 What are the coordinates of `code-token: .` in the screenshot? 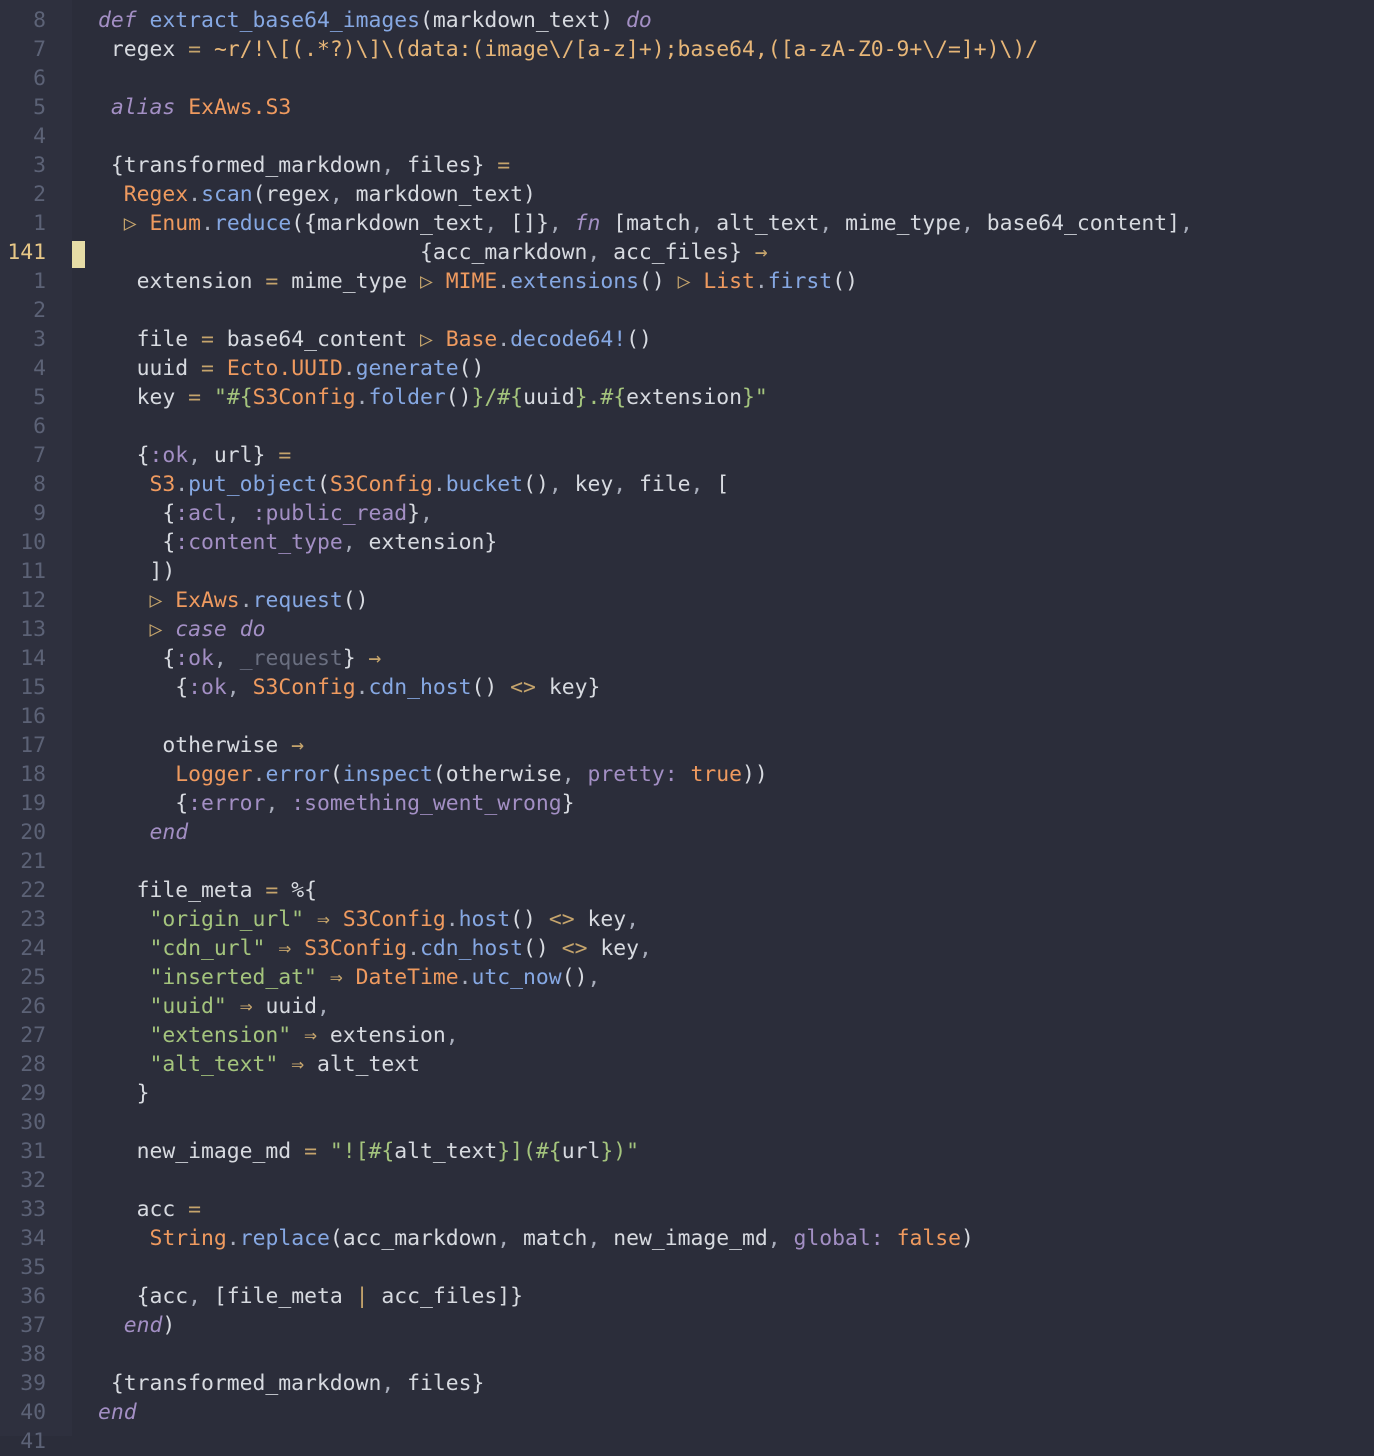 It's located at (465, 977).